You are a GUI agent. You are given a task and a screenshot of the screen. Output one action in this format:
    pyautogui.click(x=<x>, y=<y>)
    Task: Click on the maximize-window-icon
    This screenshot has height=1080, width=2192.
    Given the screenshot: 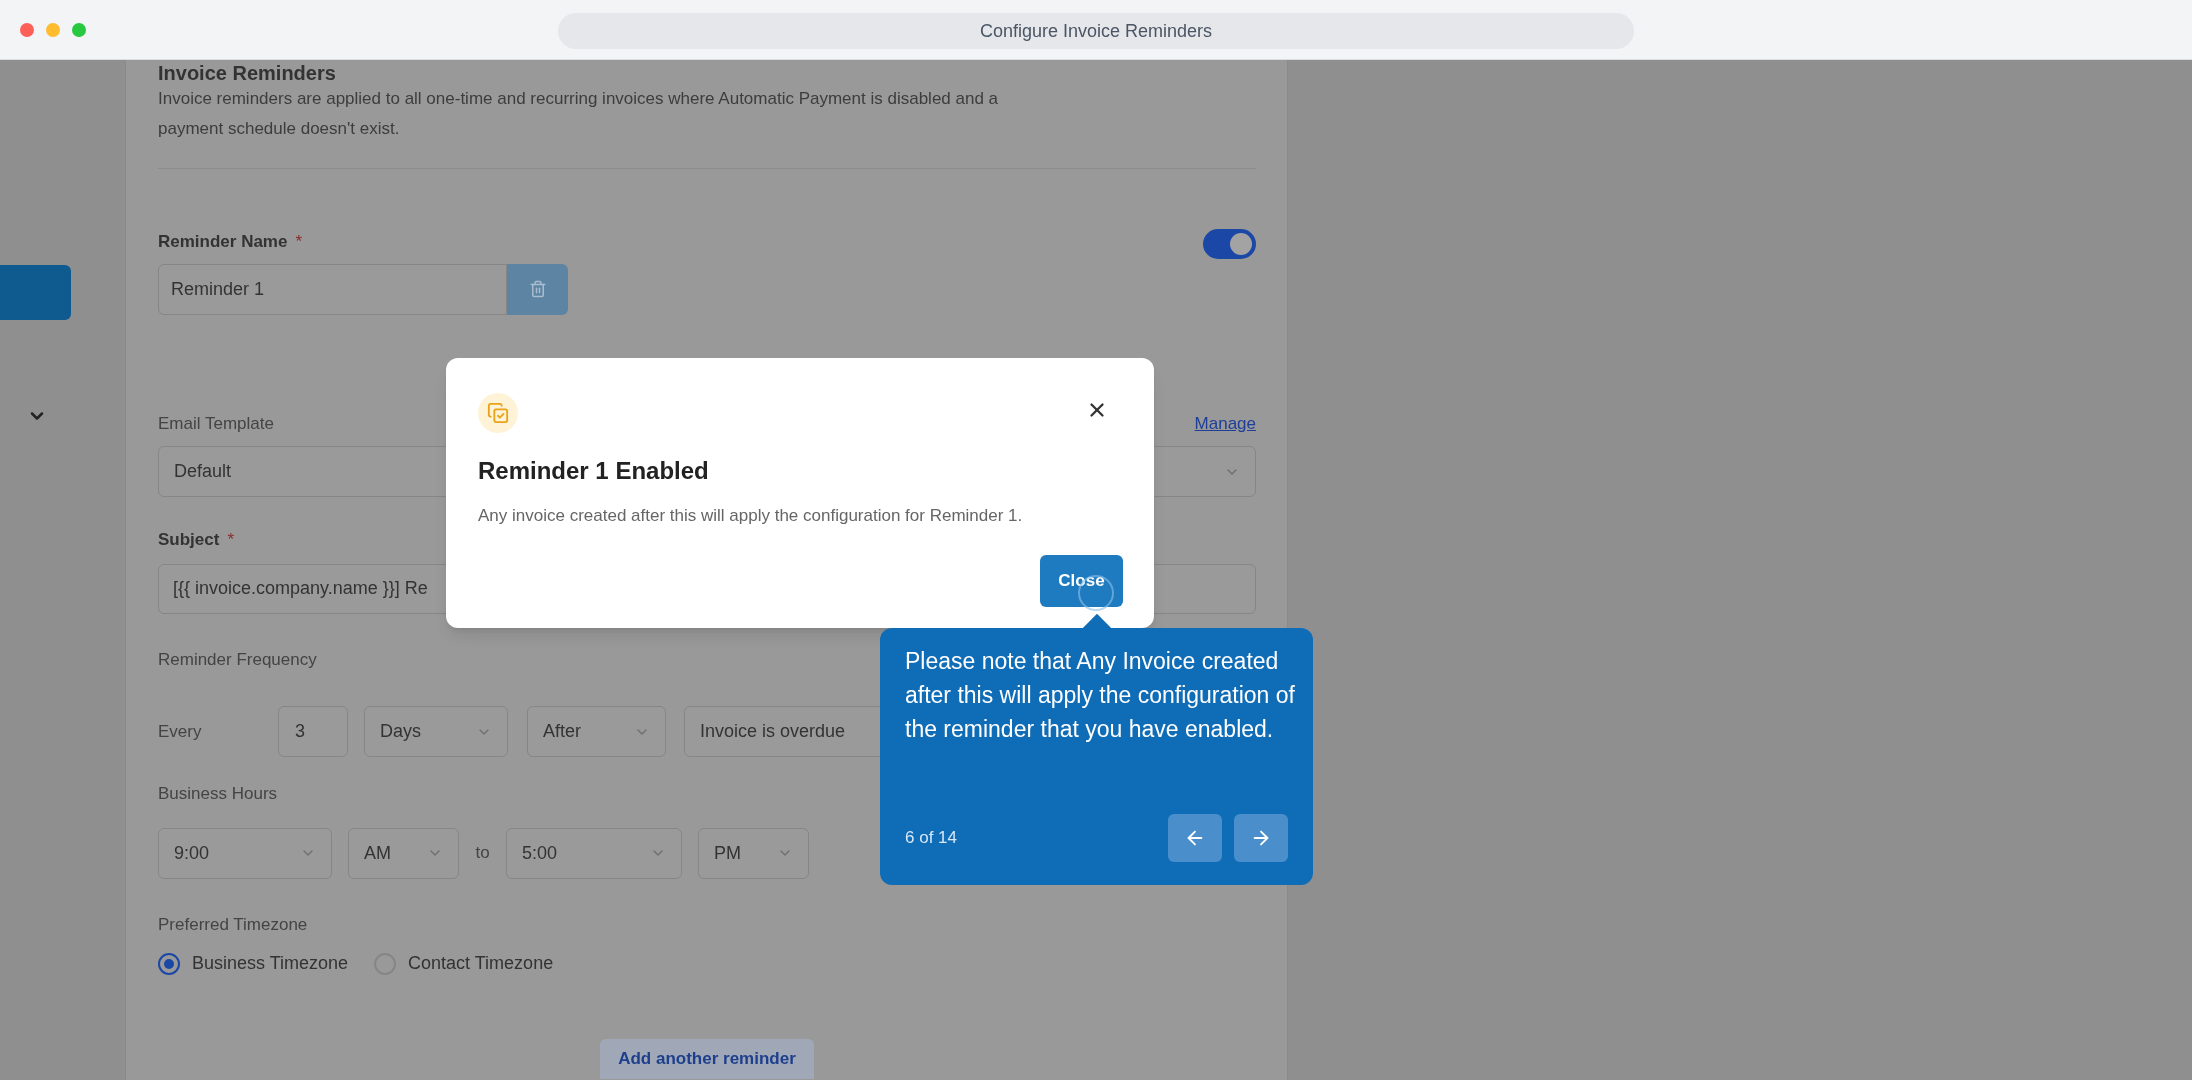 What is the action you would take?
    pyautogui.click(x=79, y=29)
    